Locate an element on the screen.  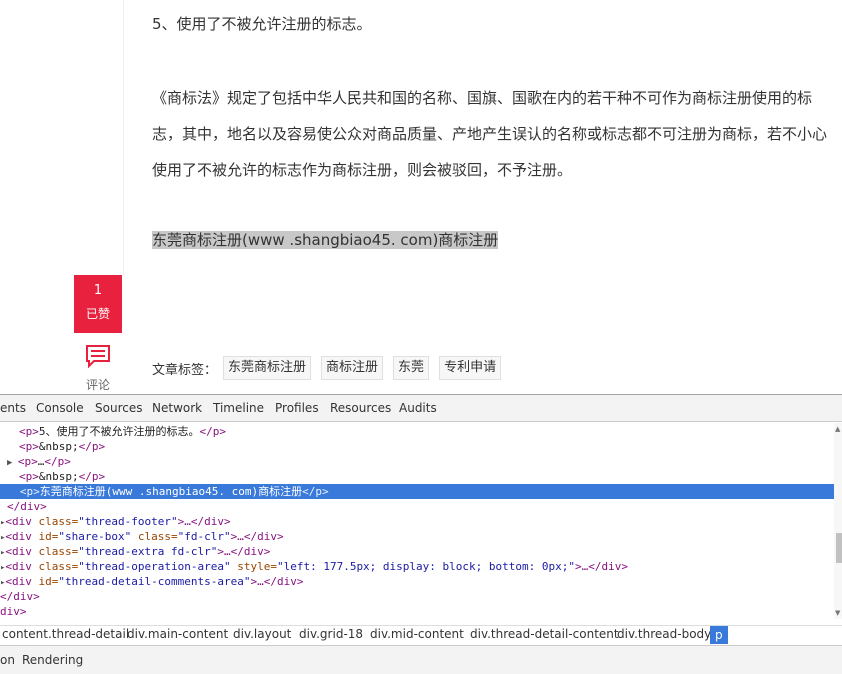
dom-attr-value: "thread-footer" is located at coordinates (128, 521).